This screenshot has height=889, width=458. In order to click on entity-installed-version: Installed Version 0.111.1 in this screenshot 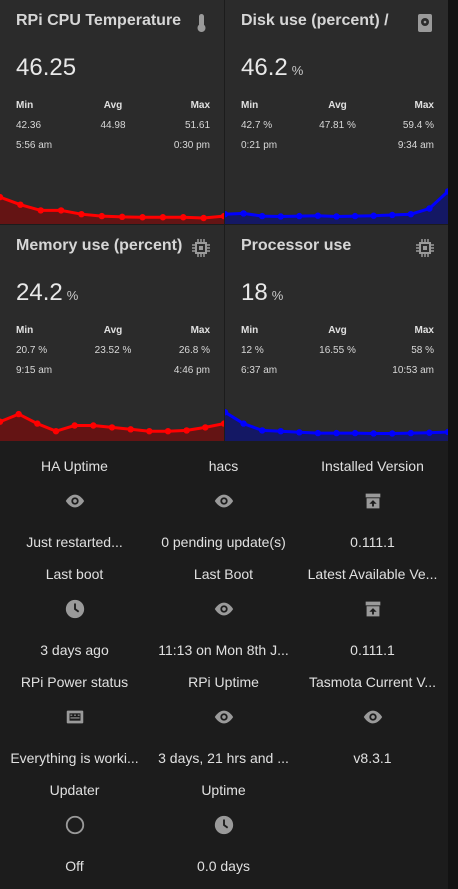, I will do `click(372, 504)`.